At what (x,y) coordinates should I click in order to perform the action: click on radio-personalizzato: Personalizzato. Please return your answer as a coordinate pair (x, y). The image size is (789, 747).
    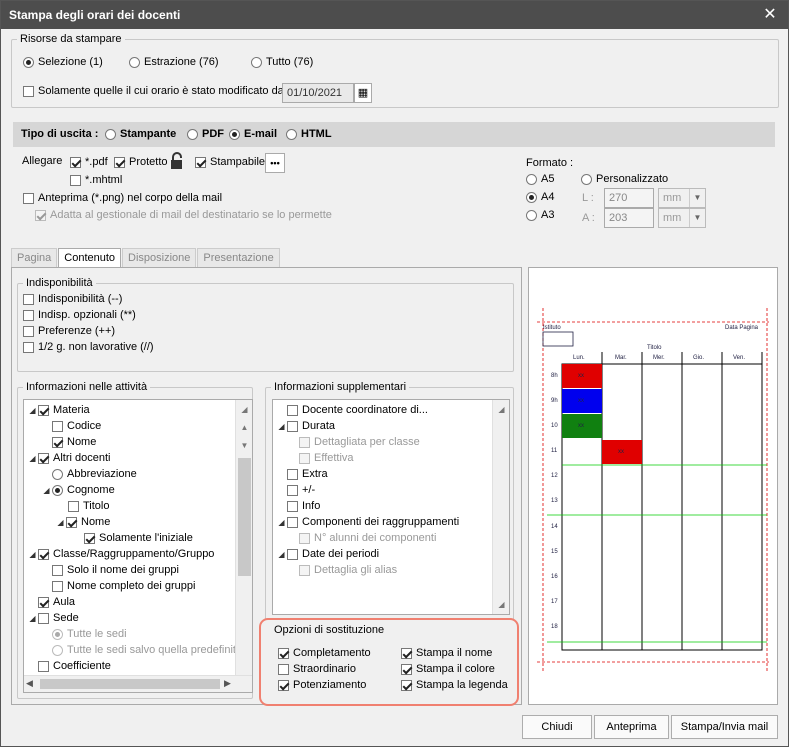
    Looking at the image, I should click on (624, 179).